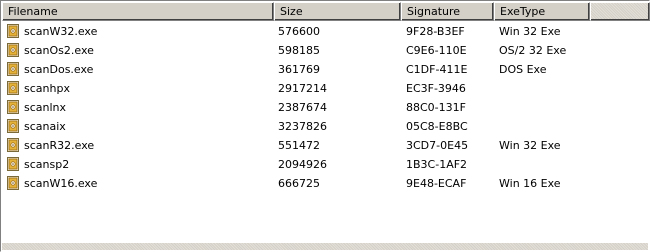 This screenshot has height=252, width=650. What do you see at coordinates (325, 69) in the screenshot?
I see `list-item: scanDos.exe 361769 C1DF-411E DOS Exe` at bounding box center [325, 69].